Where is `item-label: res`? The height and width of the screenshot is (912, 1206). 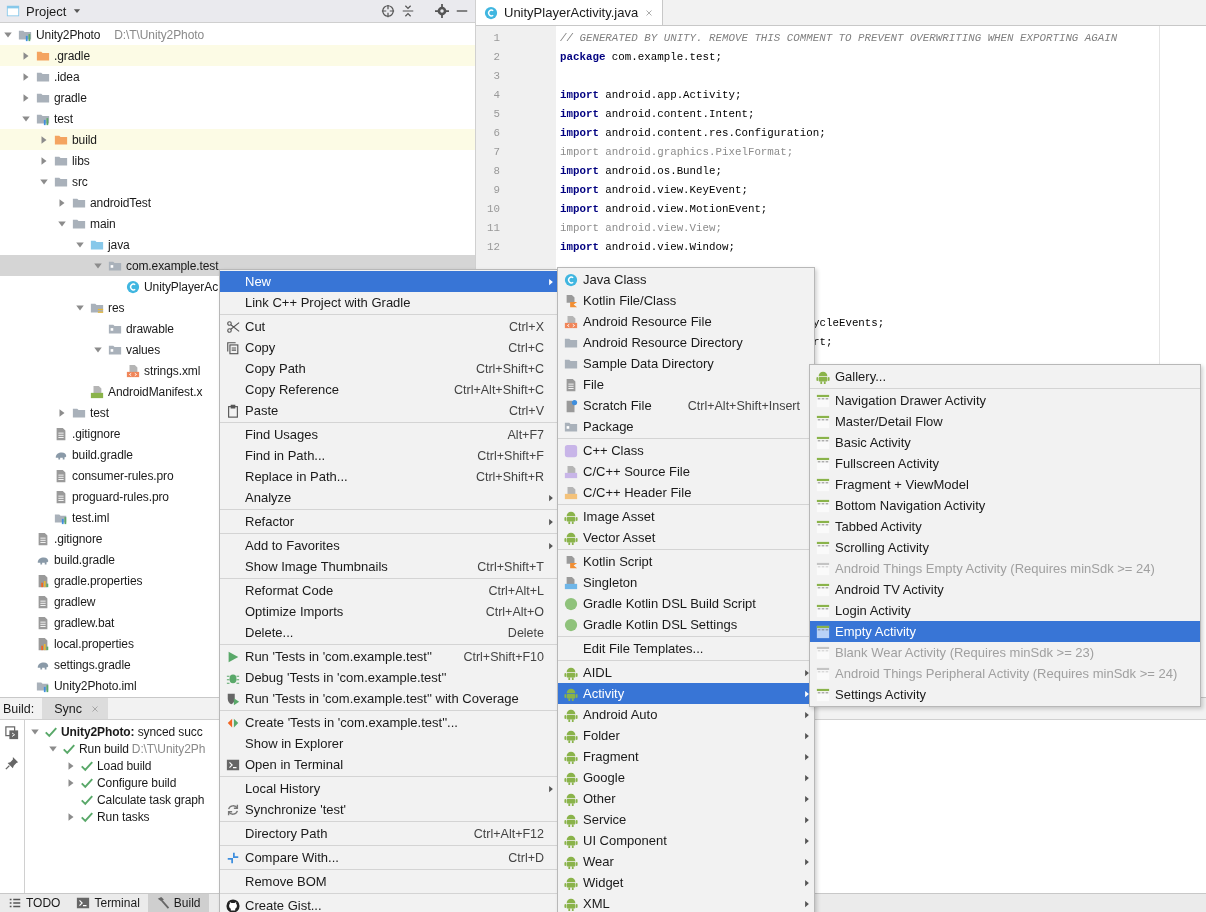 item-label: res is located at coordinates (116, 307).